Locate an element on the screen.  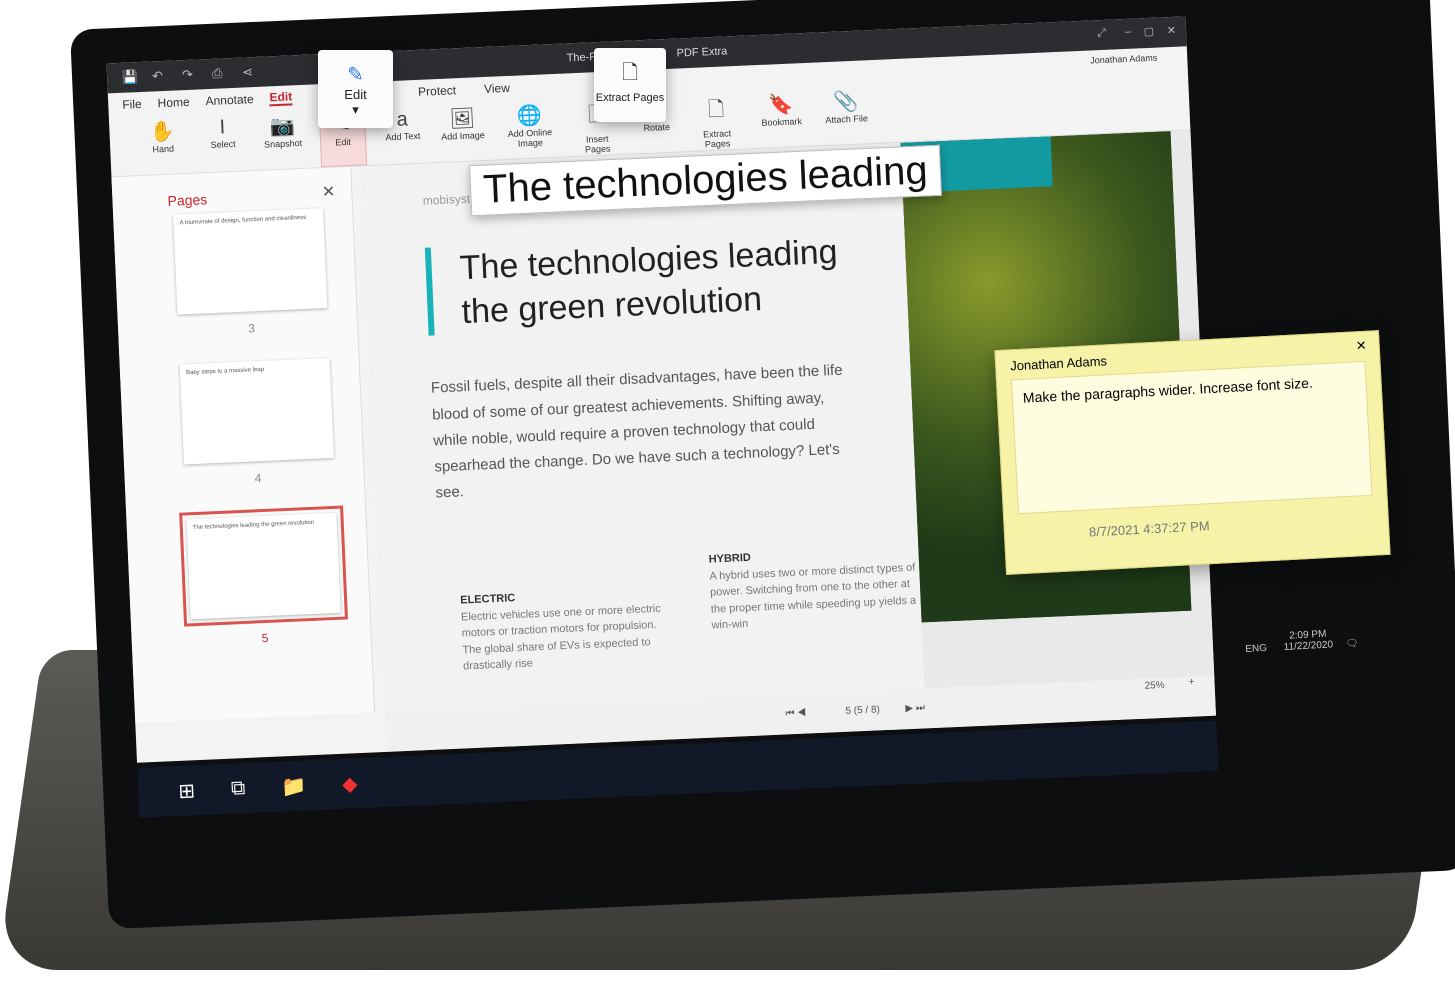
comment-date: 8/7/2021 4:37:27 PM is located at coordinates (1149, 529).